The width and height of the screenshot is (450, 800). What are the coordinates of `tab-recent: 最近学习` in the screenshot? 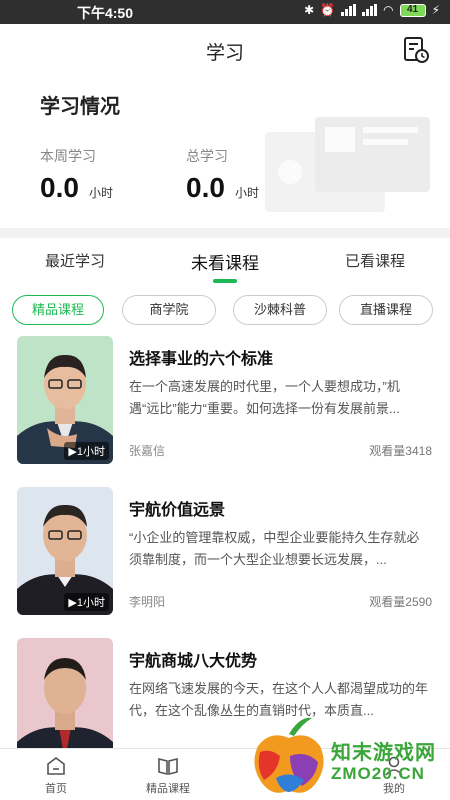 It's located at (75, 260).